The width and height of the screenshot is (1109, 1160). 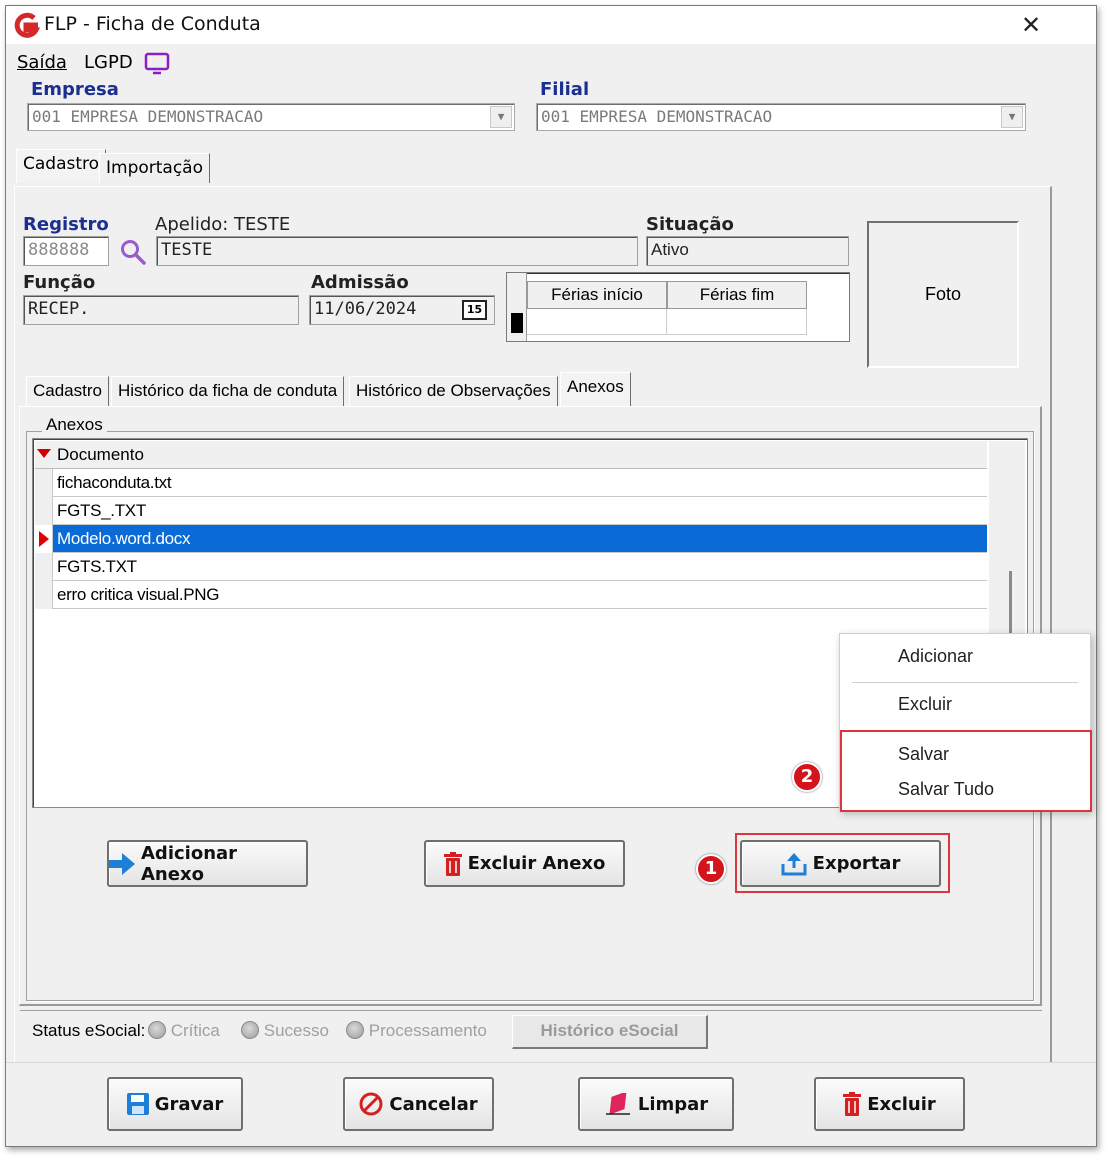 I want to click on tab-importacao: Importação, so click(x=155, y=168).